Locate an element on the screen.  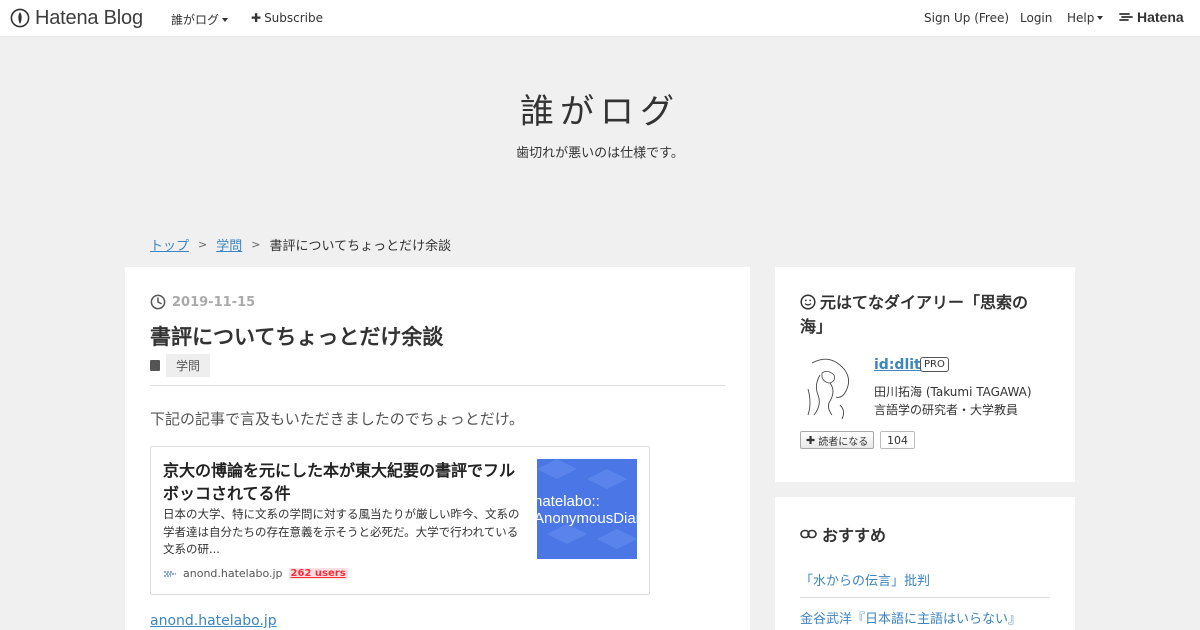
hatena-logo: Hatena is located at coordinates (1151, 17).